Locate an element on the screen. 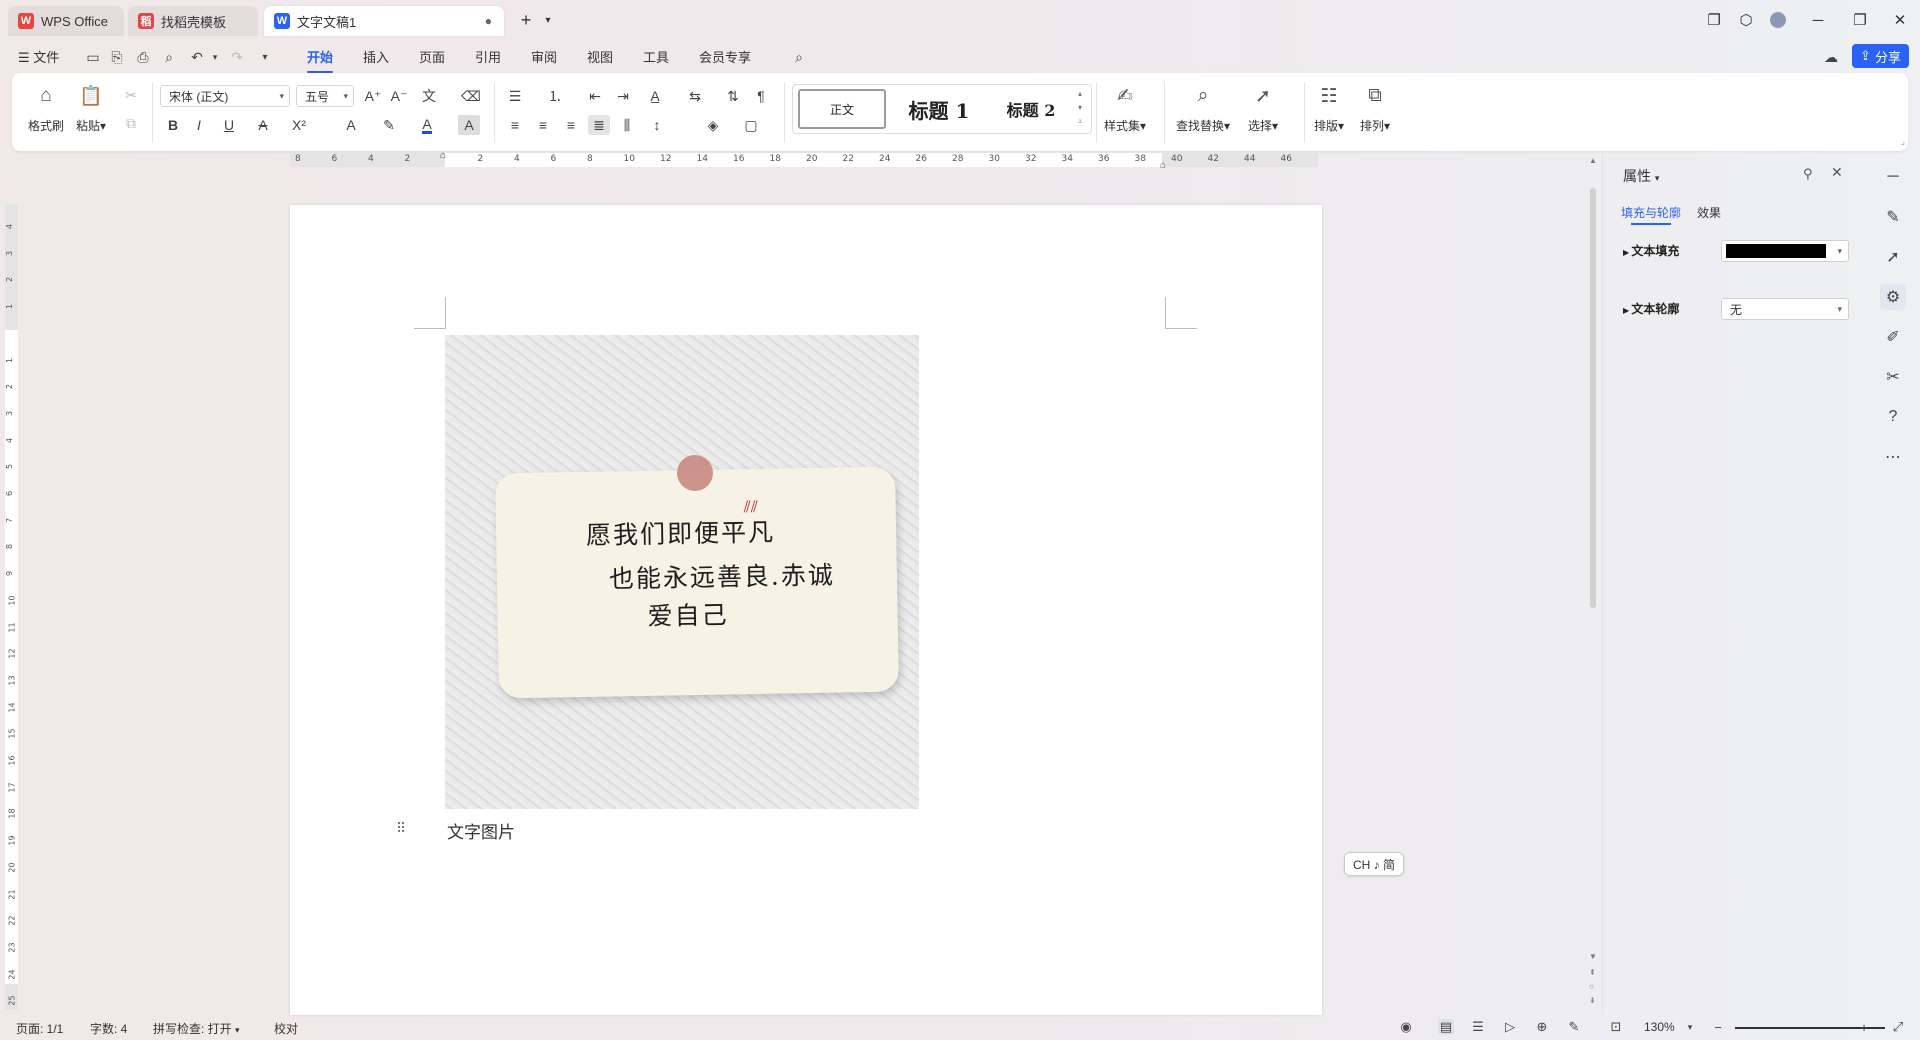 The width and height of the screenshot is (1920, 1040). tab-view: 视图 is located at coordinates (600, 56).